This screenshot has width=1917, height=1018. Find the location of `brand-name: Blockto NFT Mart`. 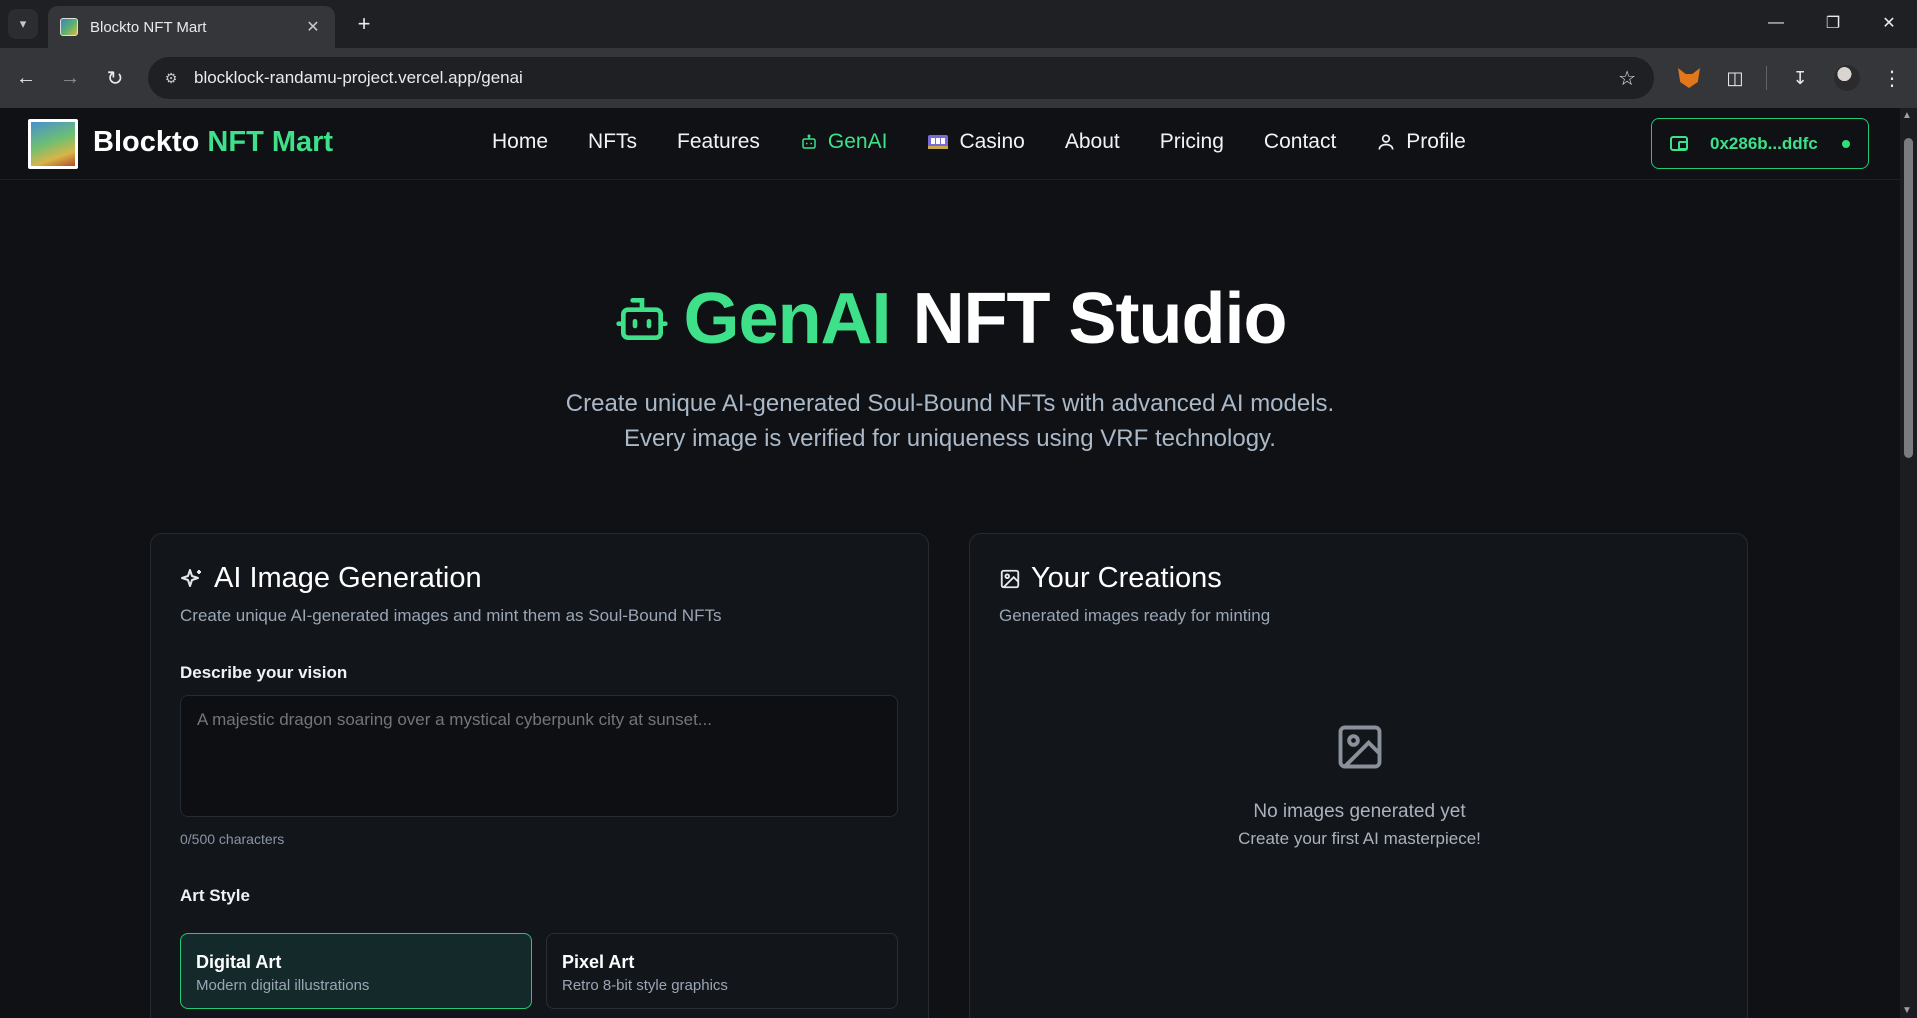

brand-name: Blockto NFT Mart is located at coordinates (213, 142).